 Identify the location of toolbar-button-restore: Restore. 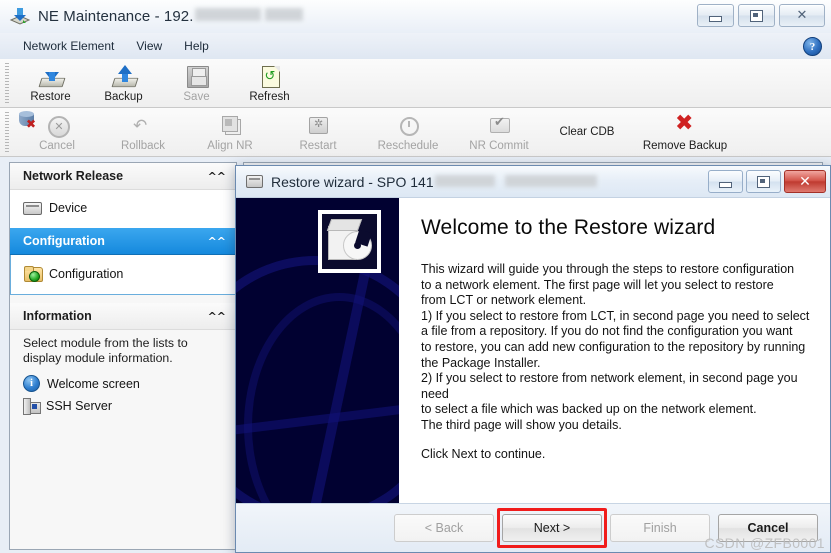
(50, 83).